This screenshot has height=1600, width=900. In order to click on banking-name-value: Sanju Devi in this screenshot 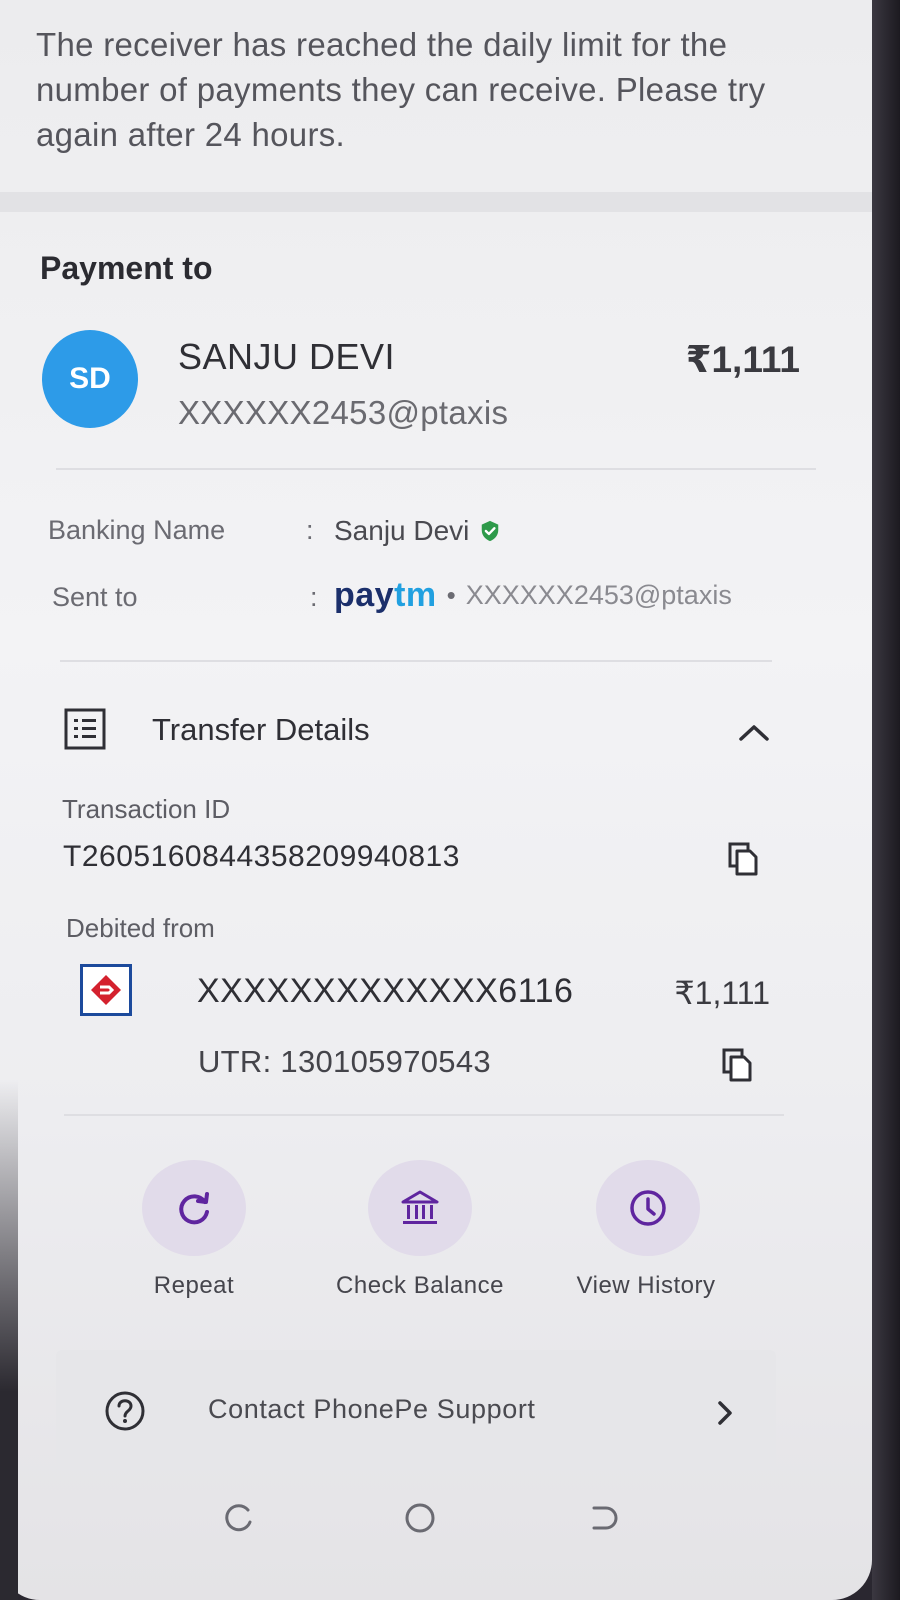, I will do `click(402, 530)`.